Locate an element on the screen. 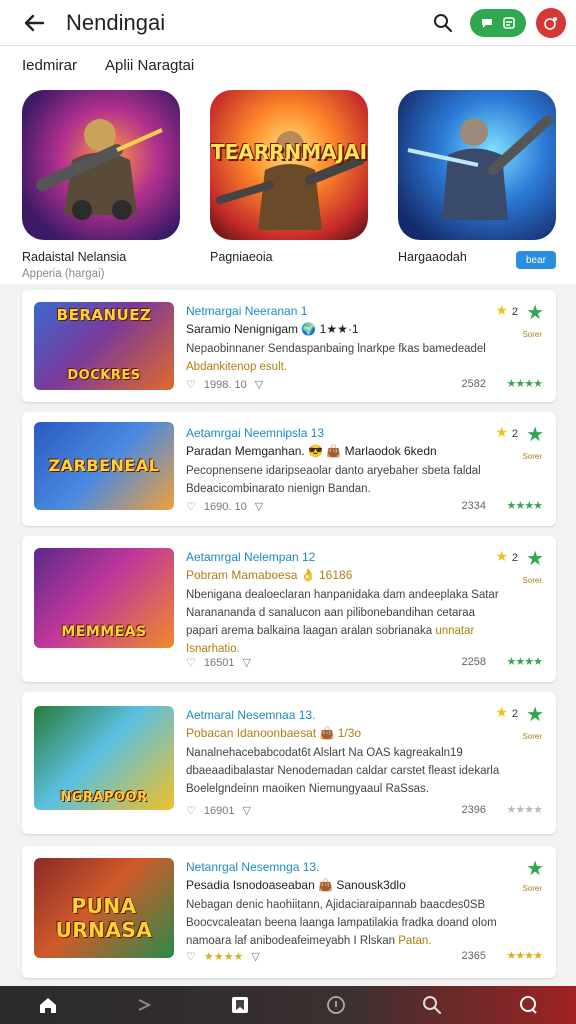 The width and height of the screenshot is (576, 1024). card-subtitle: Saramio Nenignigam 🌍 1★★·1 is located at coordinates (272, 329).